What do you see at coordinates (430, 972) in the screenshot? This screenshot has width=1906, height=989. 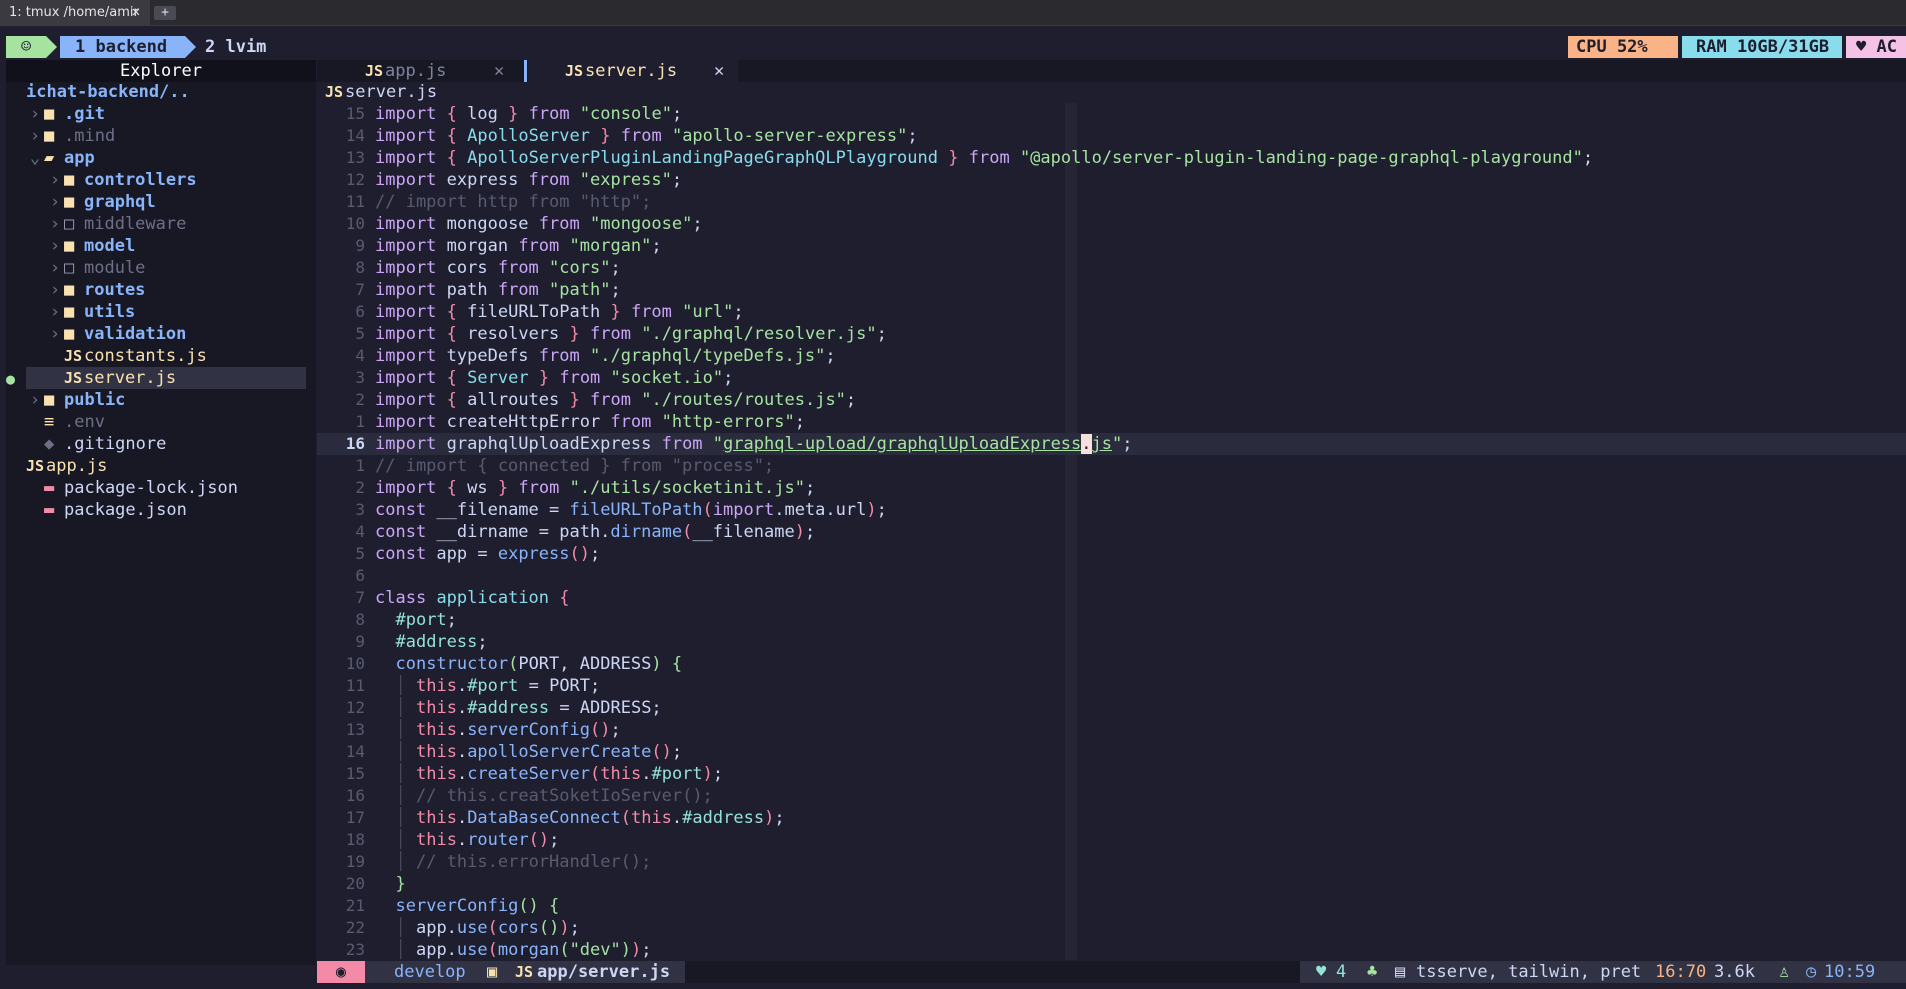 I see `git-branch-name: develop` at bounding box center [430, 972].